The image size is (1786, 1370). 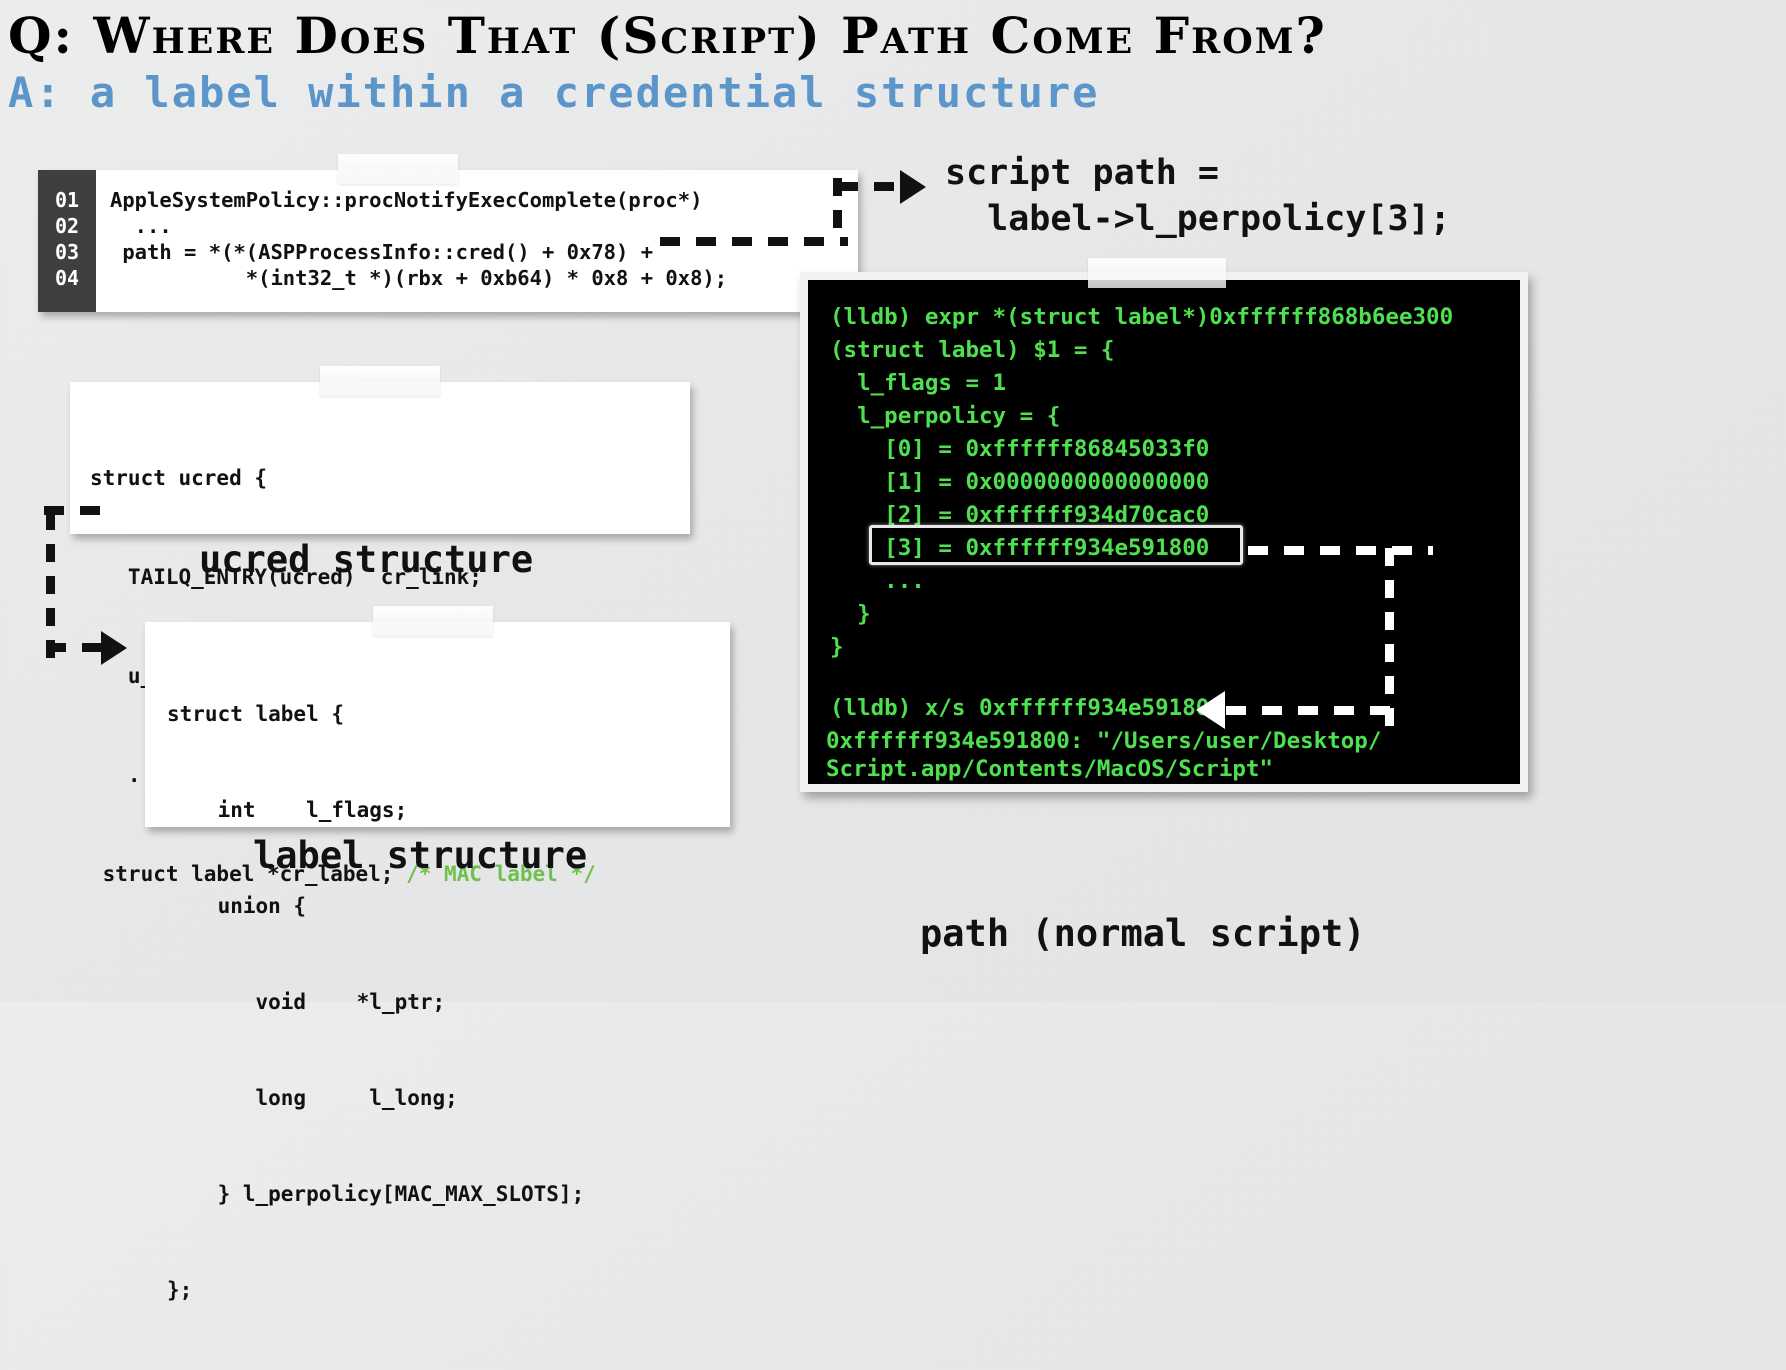 What do you see at coordinates (420, 855) in the screenshot?
I see `caption-label-structure: label structure` at bounding box center [420, 855].